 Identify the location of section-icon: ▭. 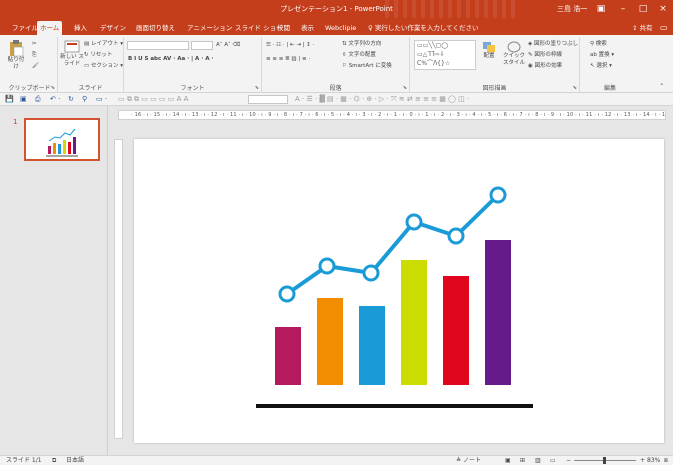
(87, 66).